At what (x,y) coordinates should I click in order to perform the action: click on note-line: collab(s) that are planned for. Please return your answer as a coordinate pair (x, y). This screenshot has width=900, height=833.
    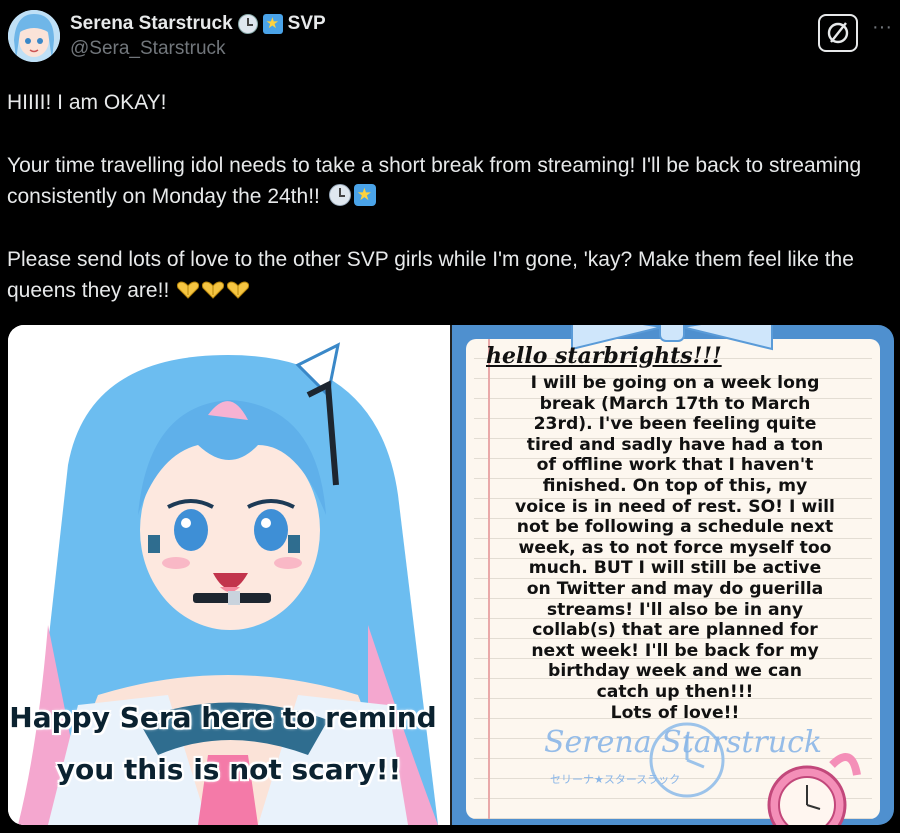
    Looking at the image, I should click on (675, 630).